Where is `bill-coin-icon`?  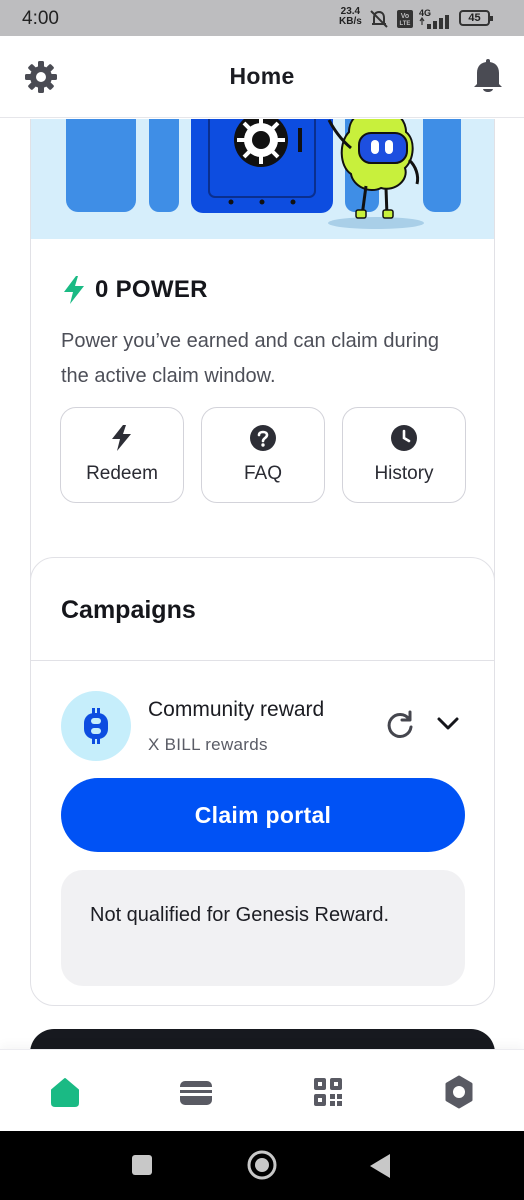 bill-coin-icon is located at coordinates (96, 726).